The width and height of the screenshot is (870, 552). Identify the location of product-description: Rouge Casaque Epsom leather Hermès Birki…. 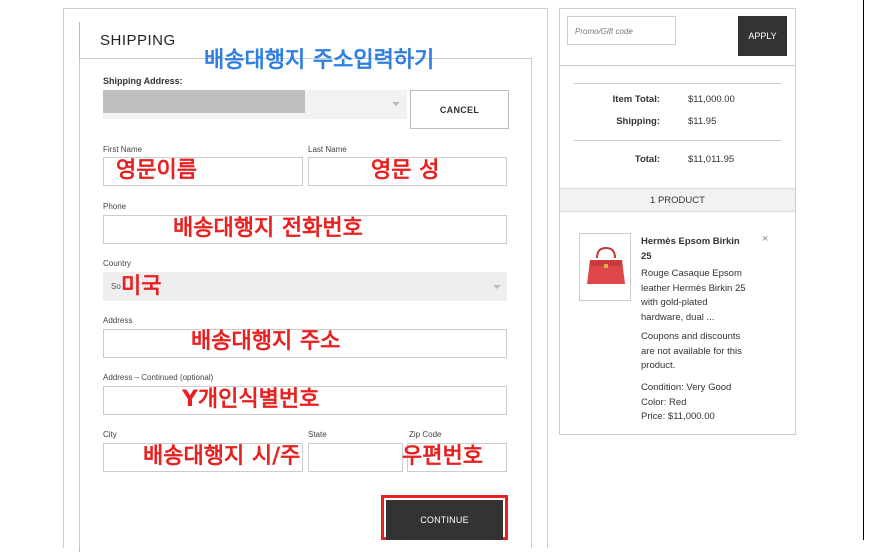
(693, 295).